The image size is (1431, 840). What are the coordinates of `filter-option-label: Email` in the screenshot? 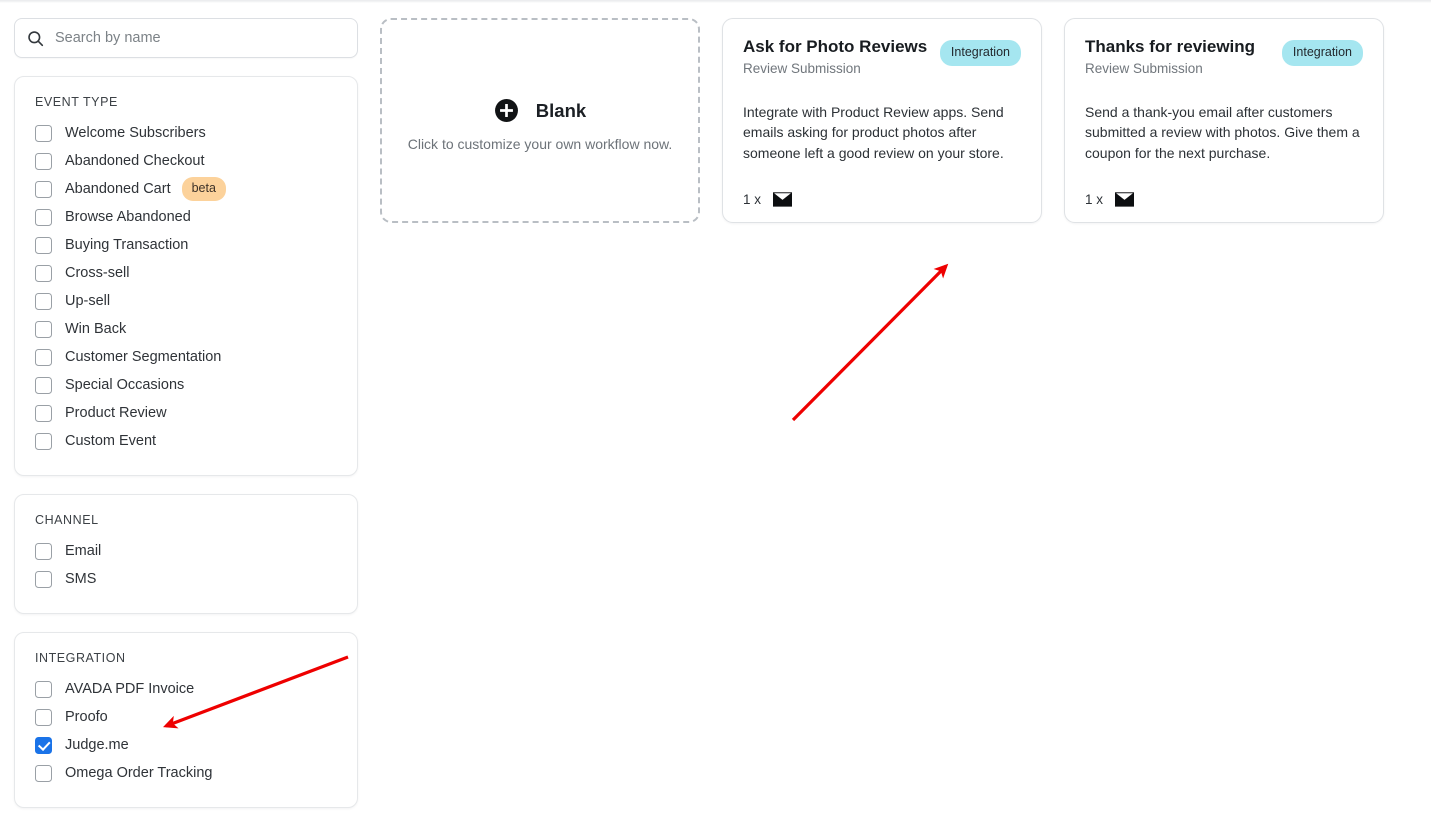 It's located at (83, 551).